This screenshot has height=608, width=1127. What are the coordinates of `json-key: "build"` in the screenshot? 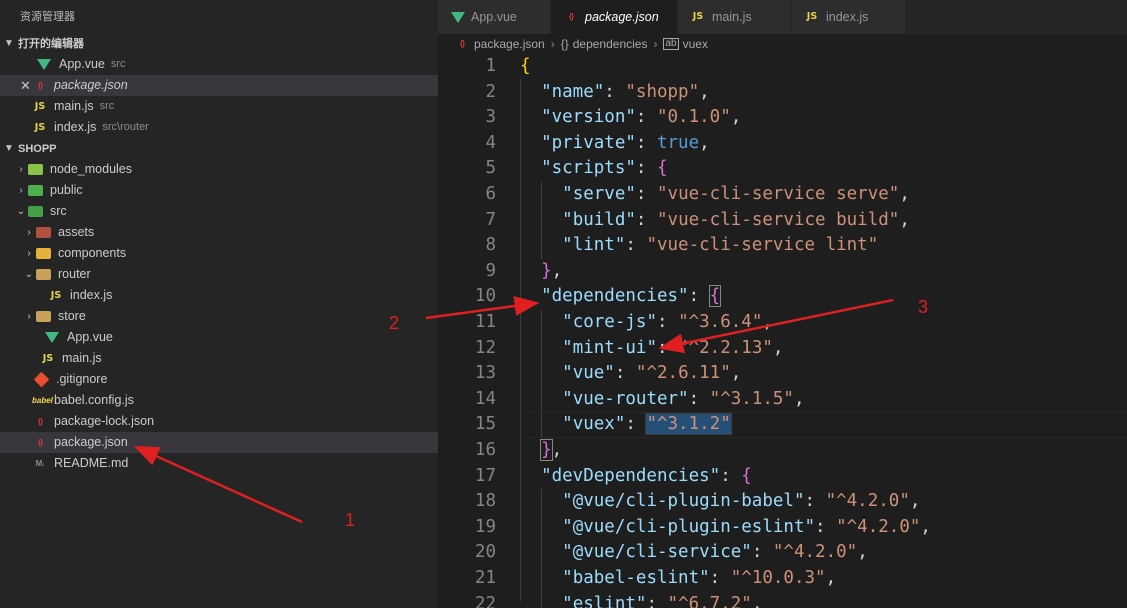 It's located at (599, 219).